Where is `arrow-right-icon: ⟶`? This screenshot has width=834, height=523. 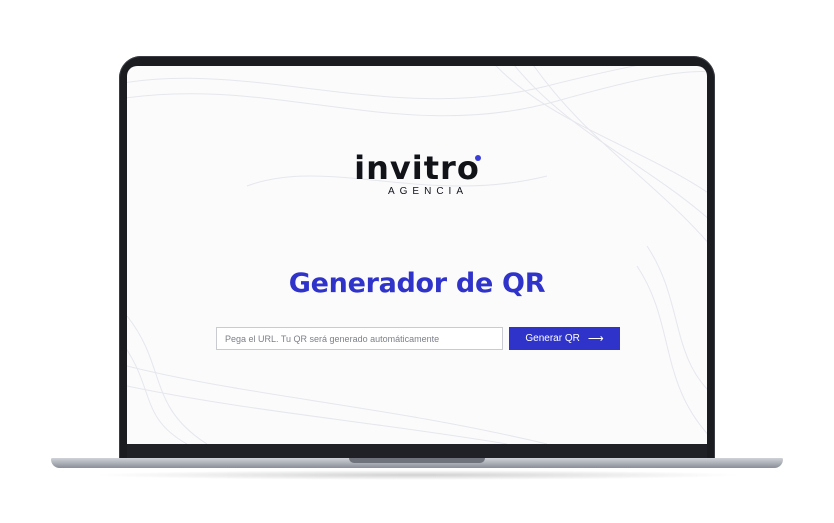 arrow-right-icon: ⟶ is located at coordinates (595, 339).